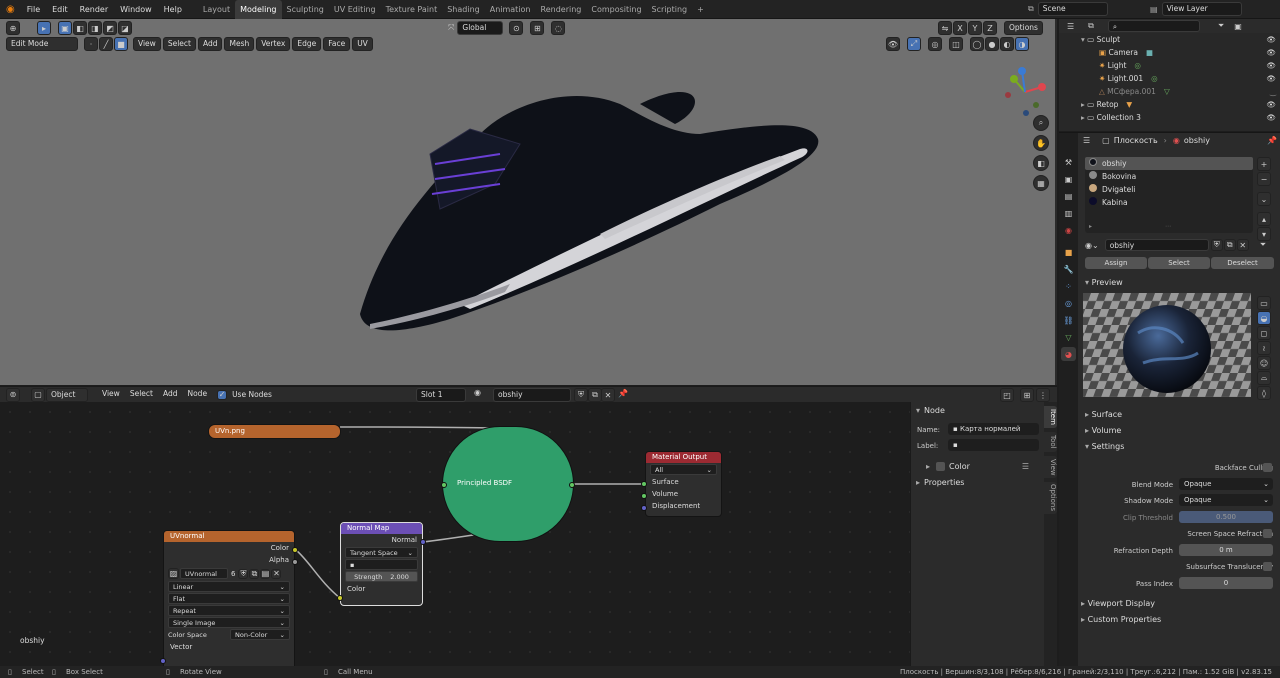 The image size is (1280, 678). I want to click on menu-help: Help, so click(173, 9).